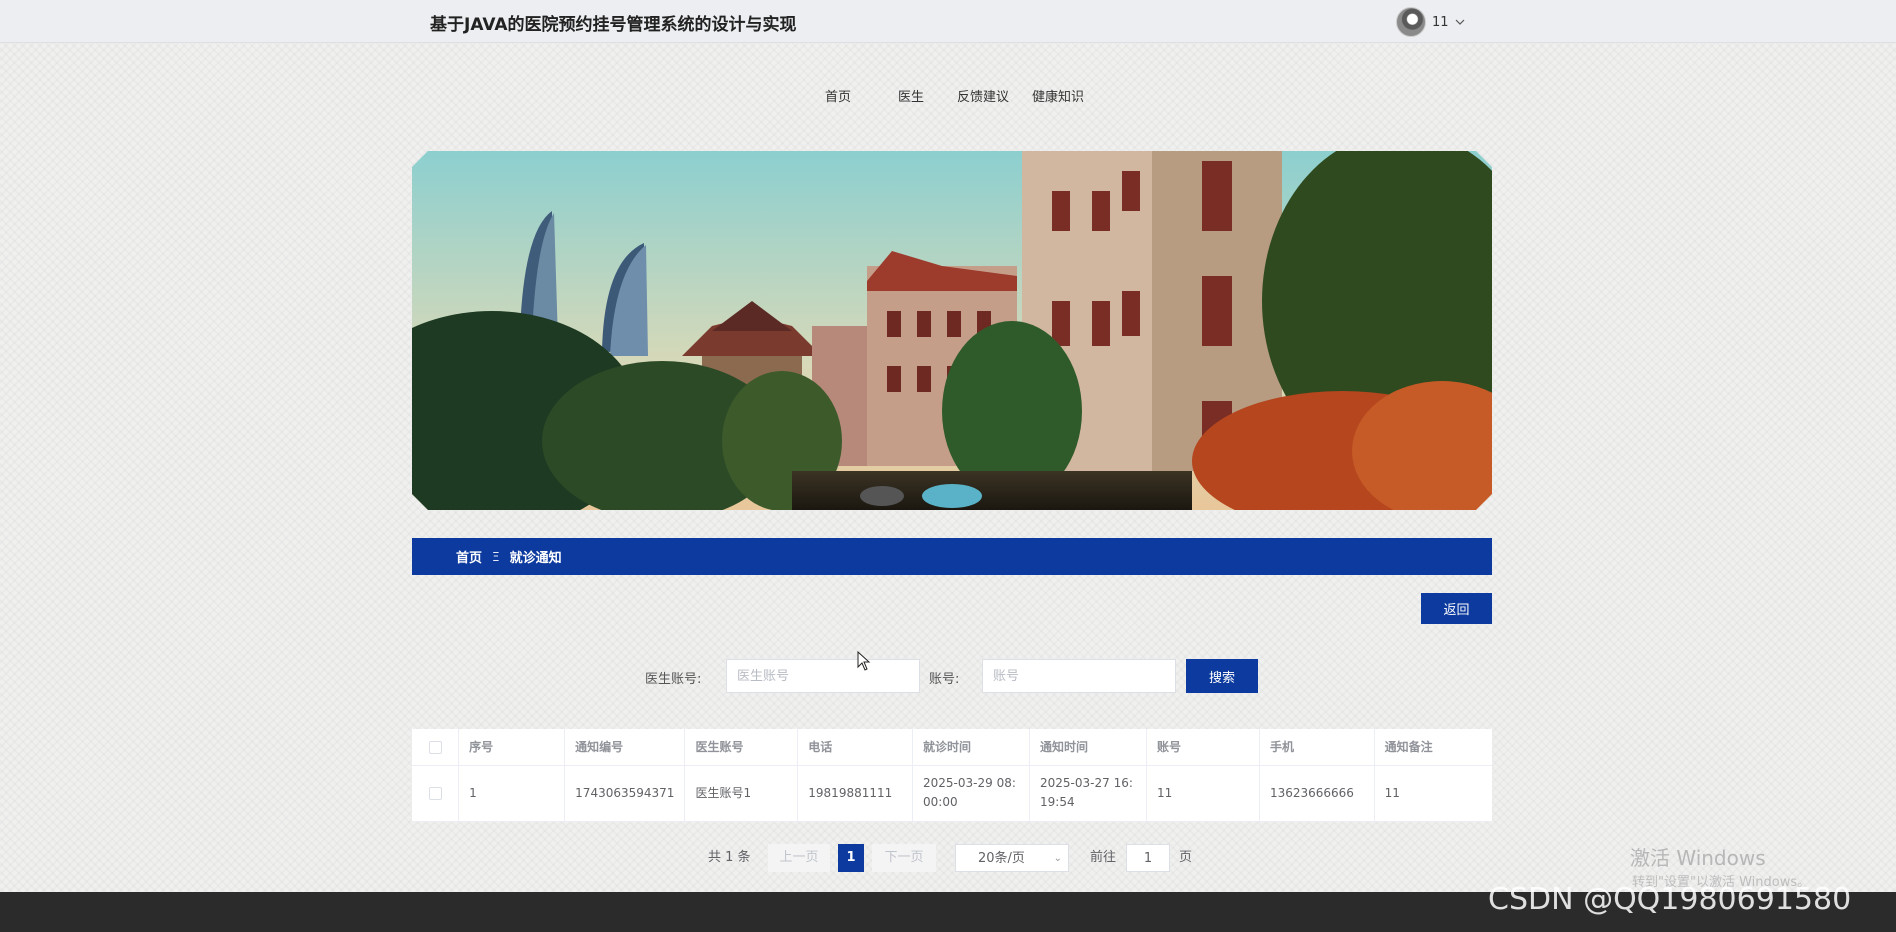 Image resolution: width=1896 pixels, height=932 pixels. Describe the element at coordinates (1456, 608) in the screenshot. I see `return-button: 返回` at that location.